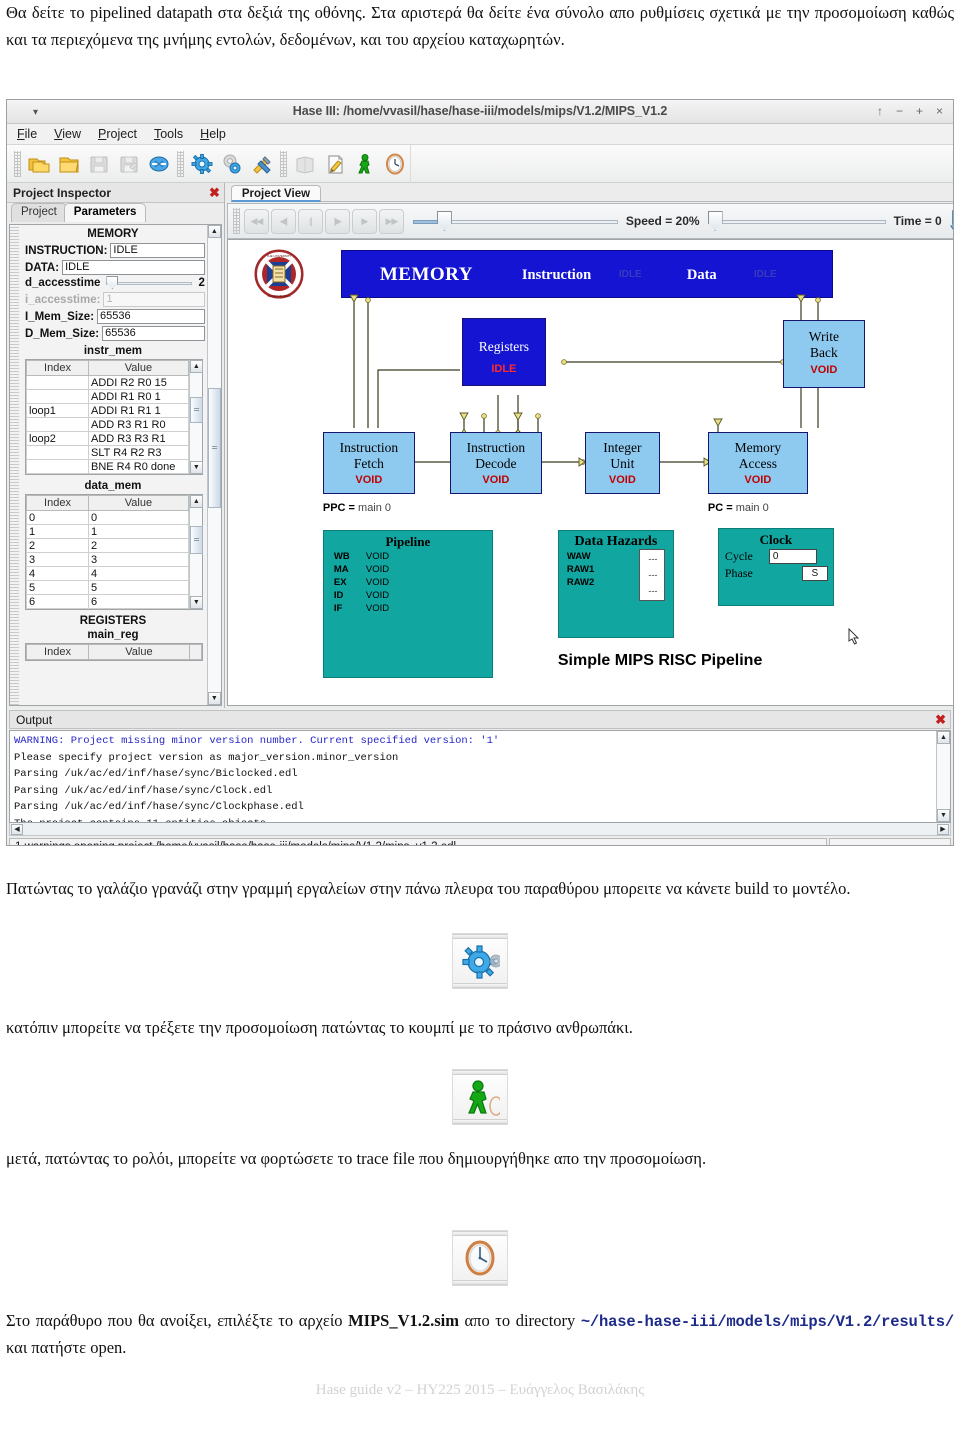 The image size is (960, 1434). I want to click on menu-item-file: File, so click(27, 134).